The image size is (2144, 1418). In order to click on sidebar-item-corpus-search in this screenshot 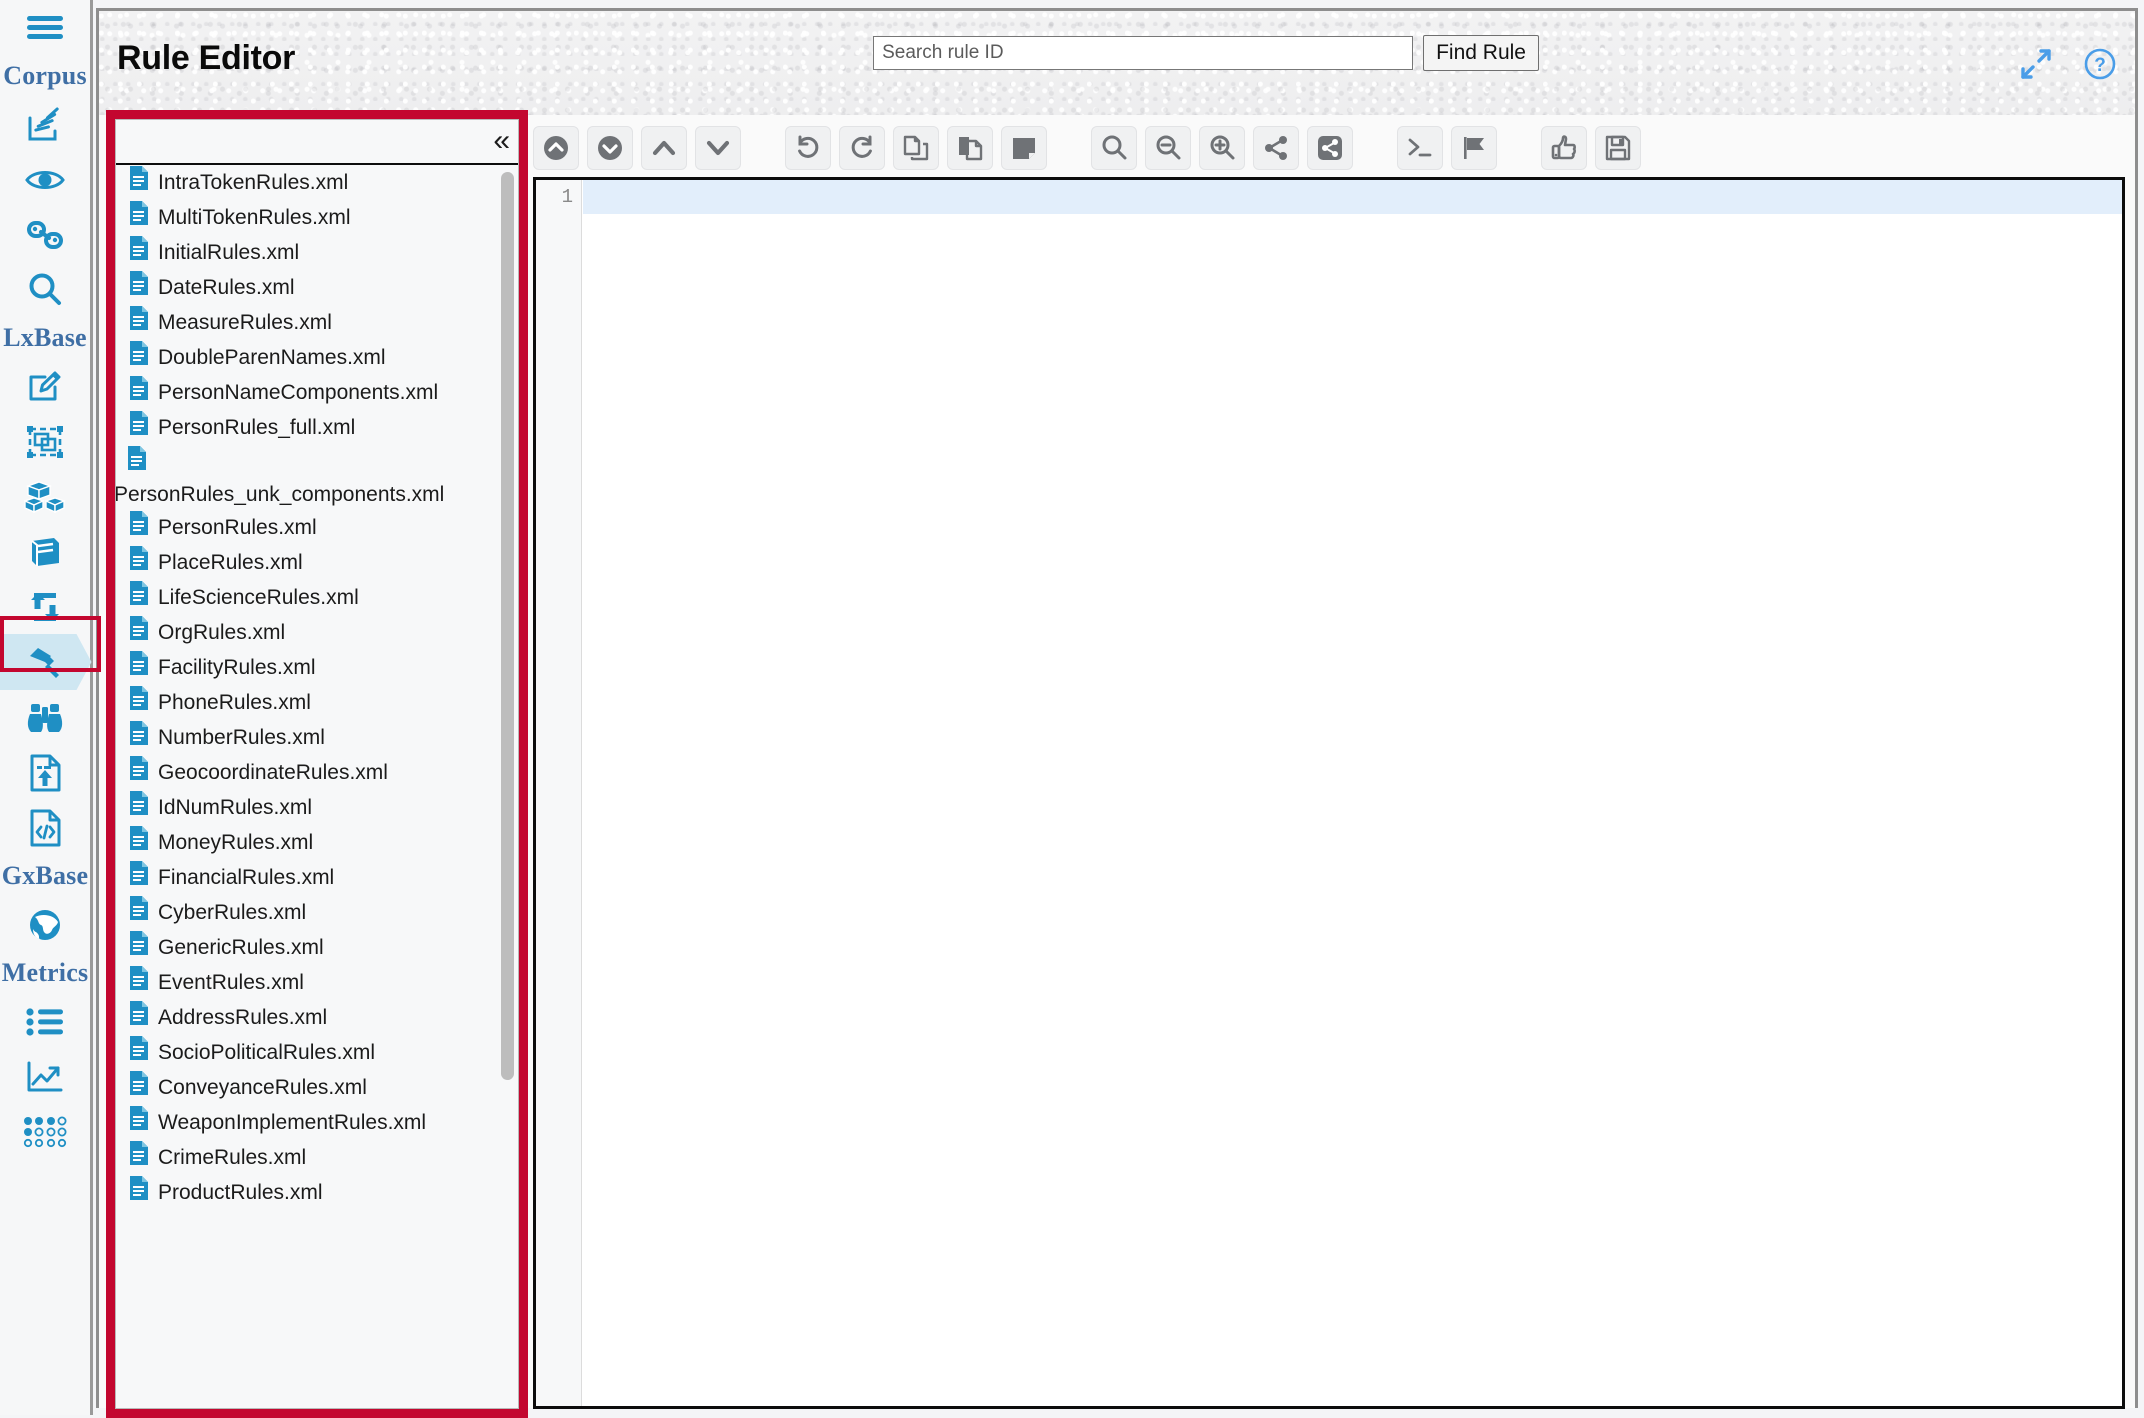, I will do `click(46, 289)`.